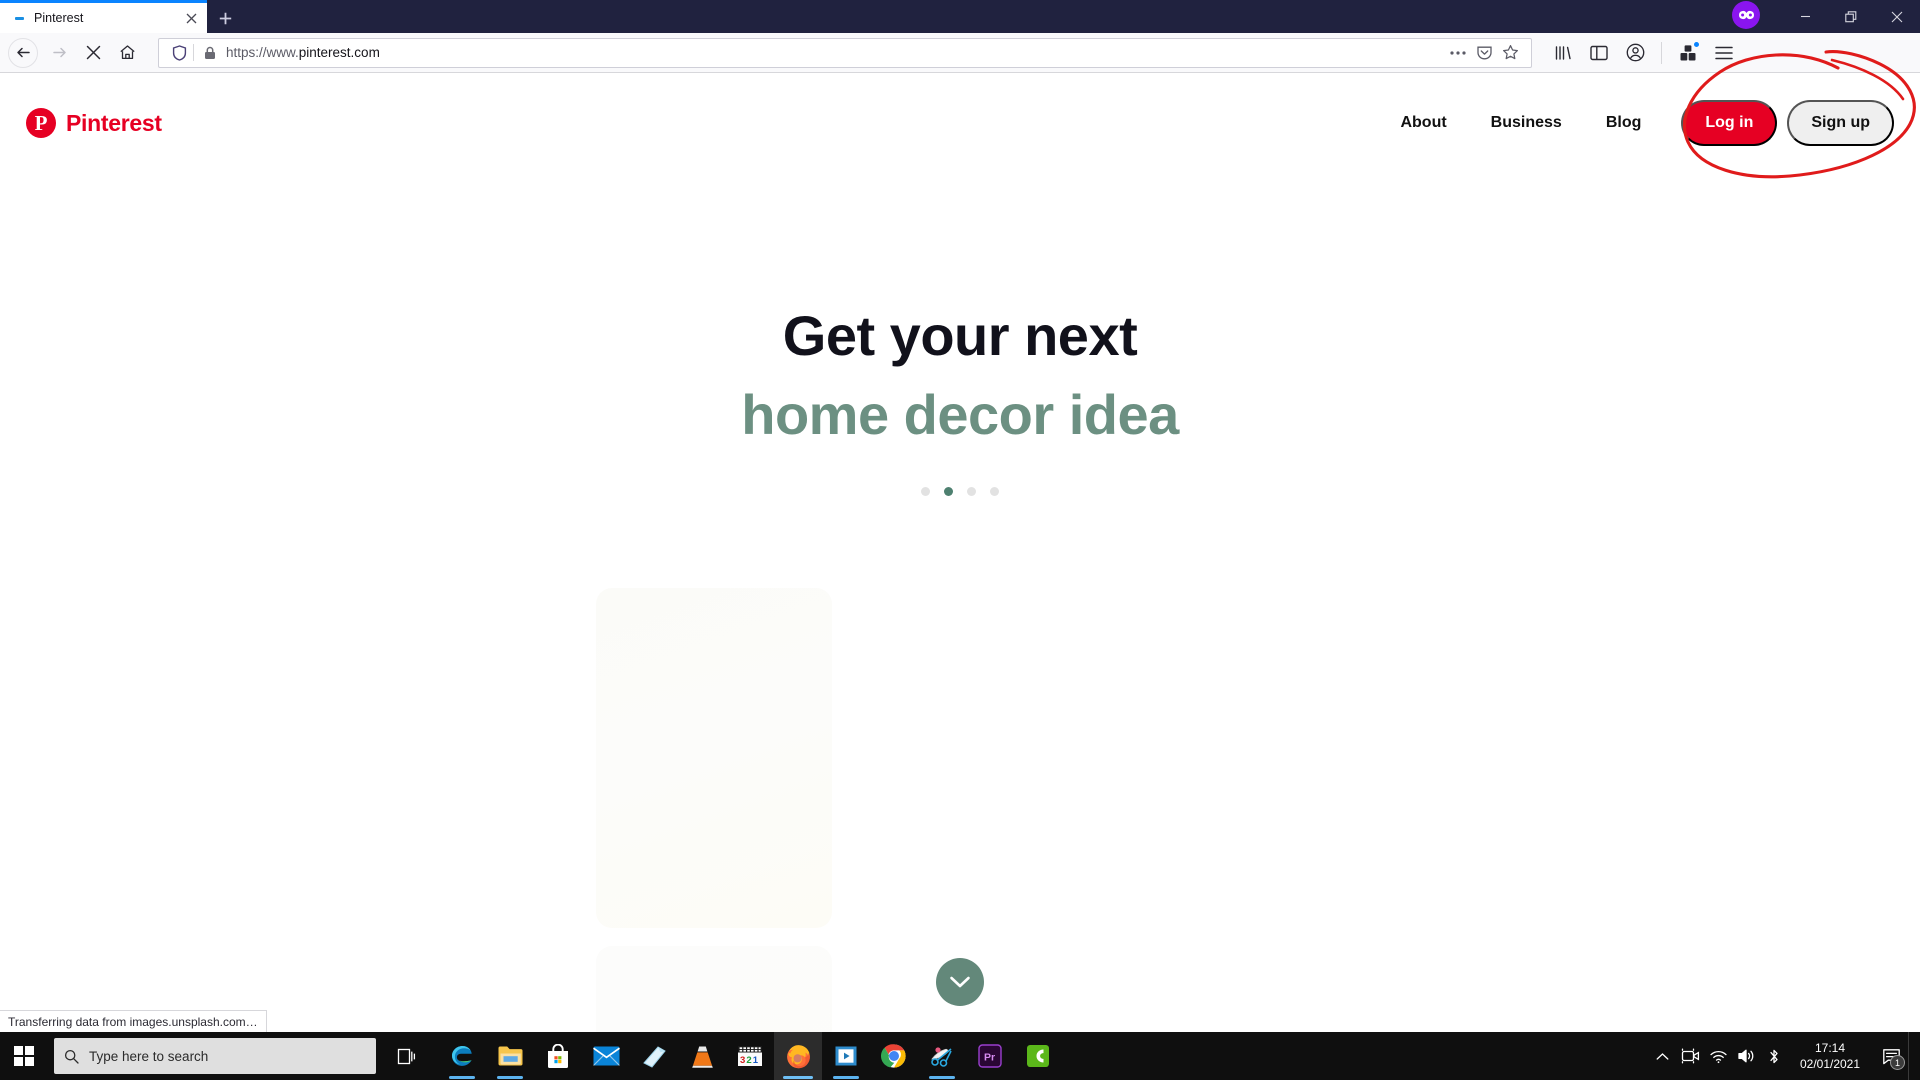 This screenshot has width=1920, height=1080. What do you see at coordinates (1746, 1056) in the screenshot?
I see `speaker-icon` at bounding box center [1746, 1056].